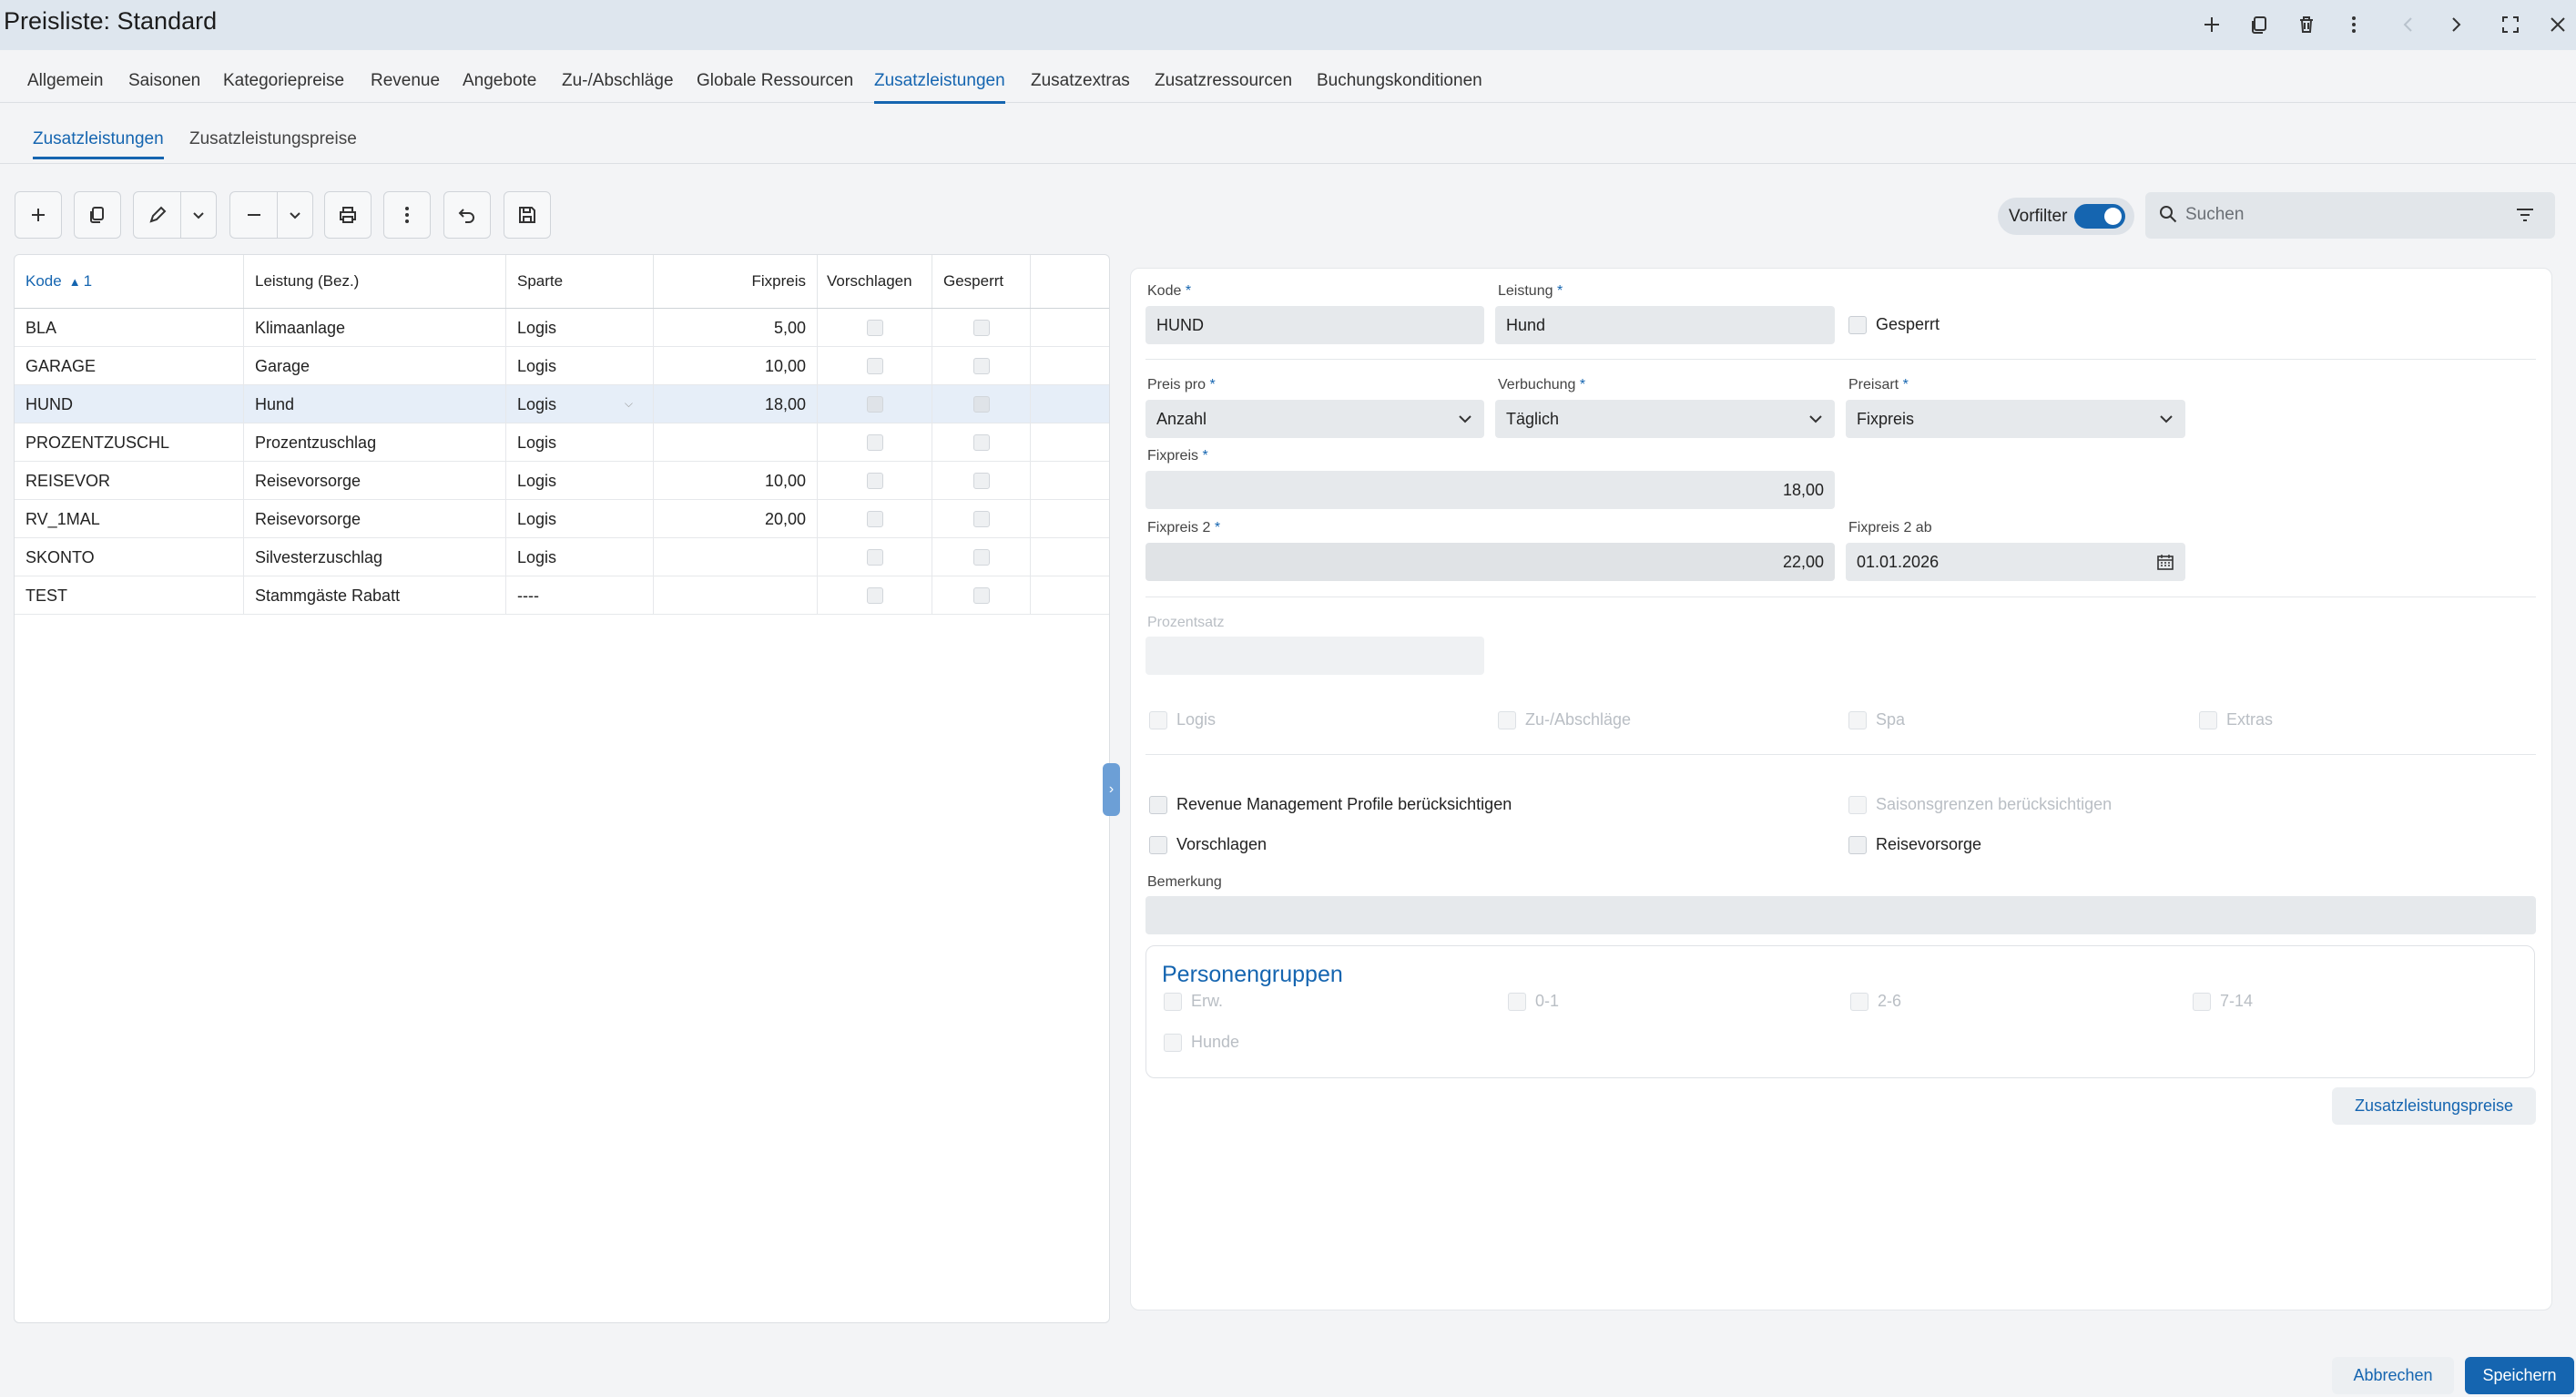  What do you see at coordinates (500, 81) in the screenshot?
I see `tab-angebote: Angebote` at bounding box center [500, 81].